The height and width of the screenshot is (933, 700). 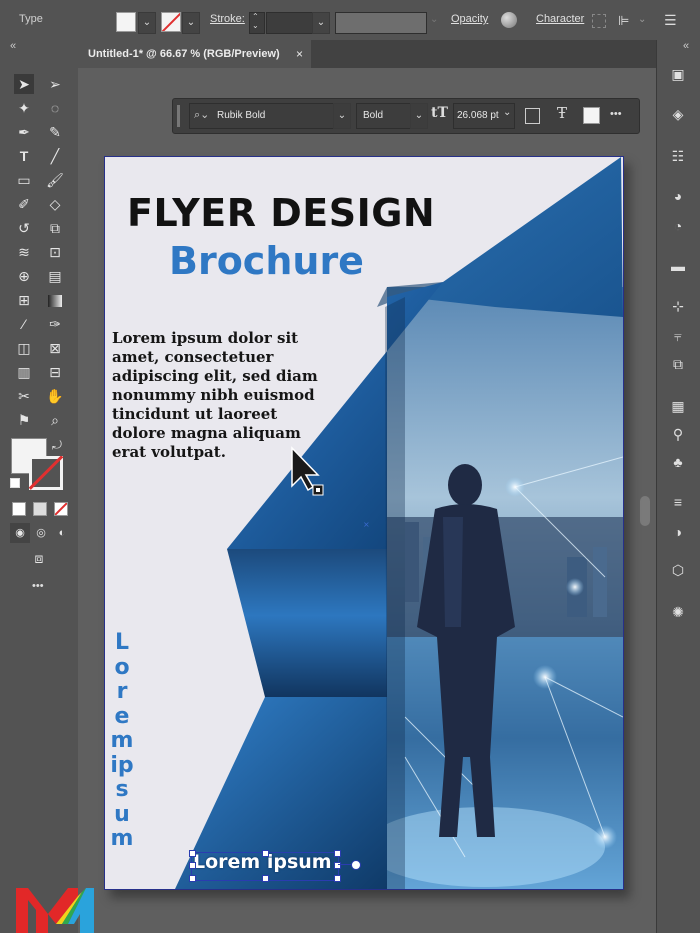 What do you see at coordinates (227, 19) in the screenshot?
I see `stroke-label: Stroke:` at bounding box center [227, 19].